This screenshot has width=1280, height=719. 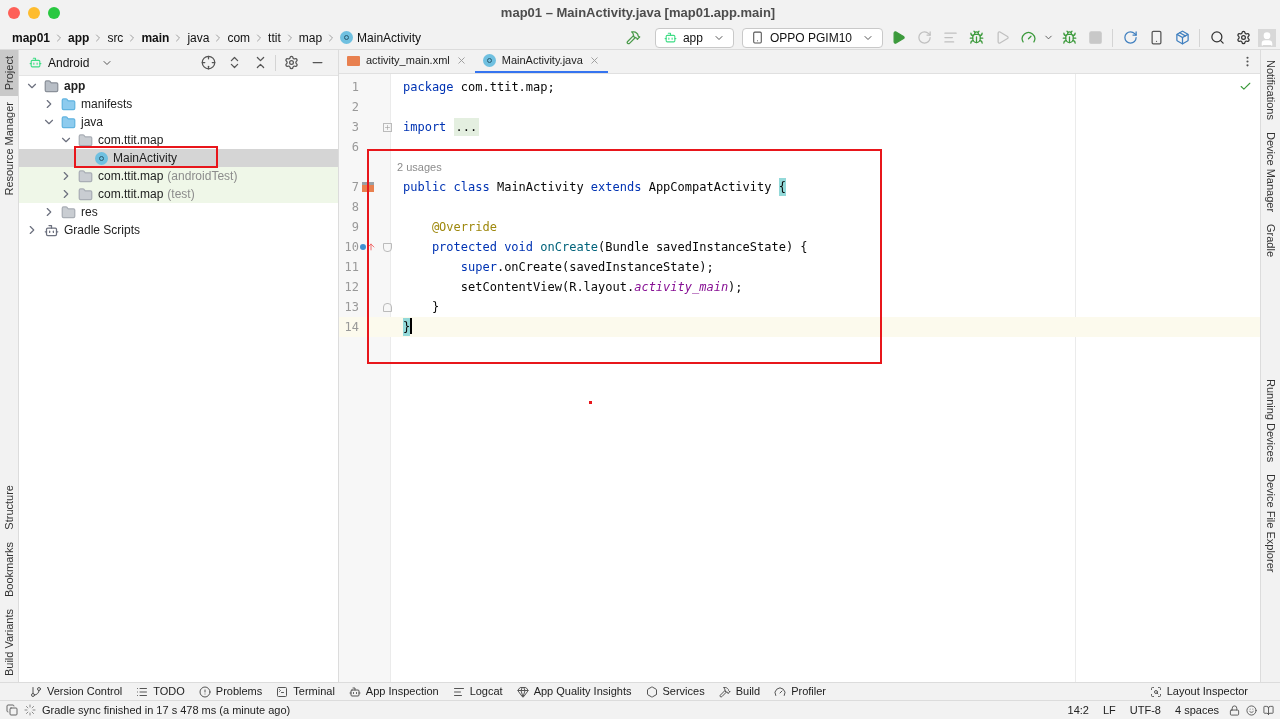 What do you see at coordinates (368, 247) in the screenshot?
I see `override-marker-icon` at bounding box center [368, 247].